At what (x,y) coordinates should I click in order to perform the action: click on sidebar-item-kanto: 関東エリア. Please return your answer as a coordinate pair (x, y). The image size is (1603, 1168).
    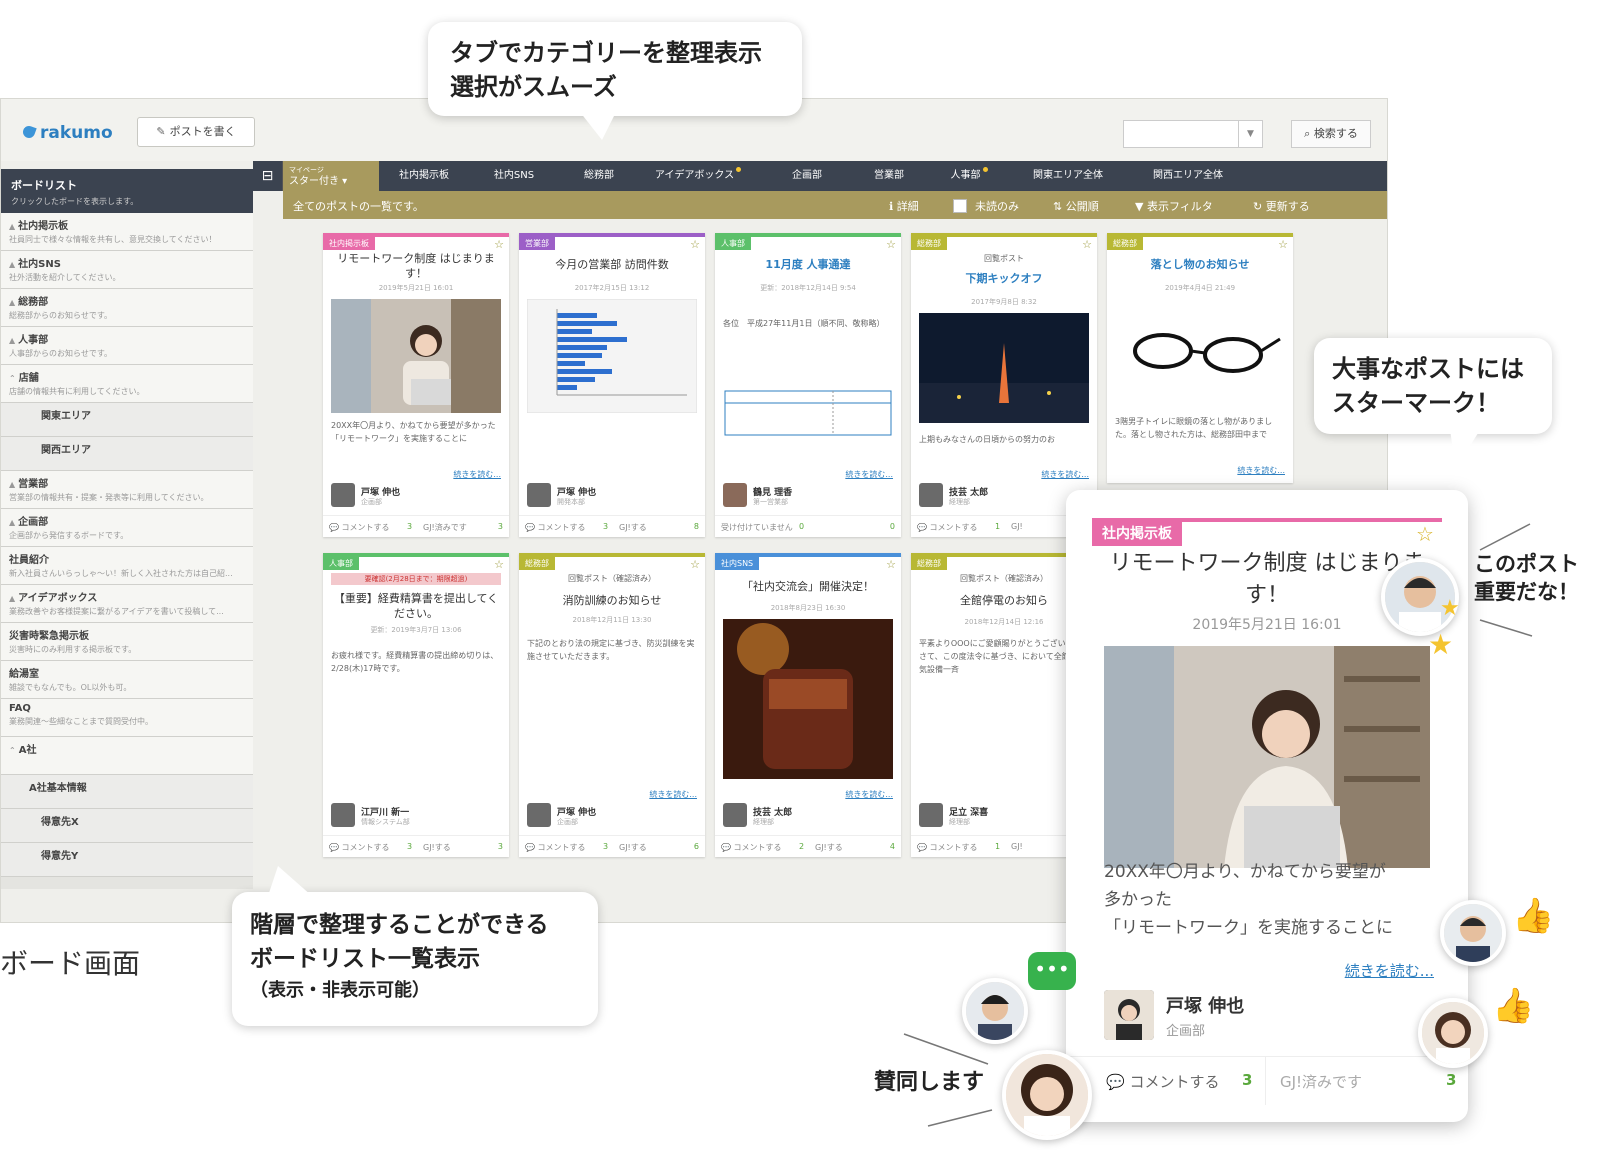
    Looking at the image, I should click on (127, 420).